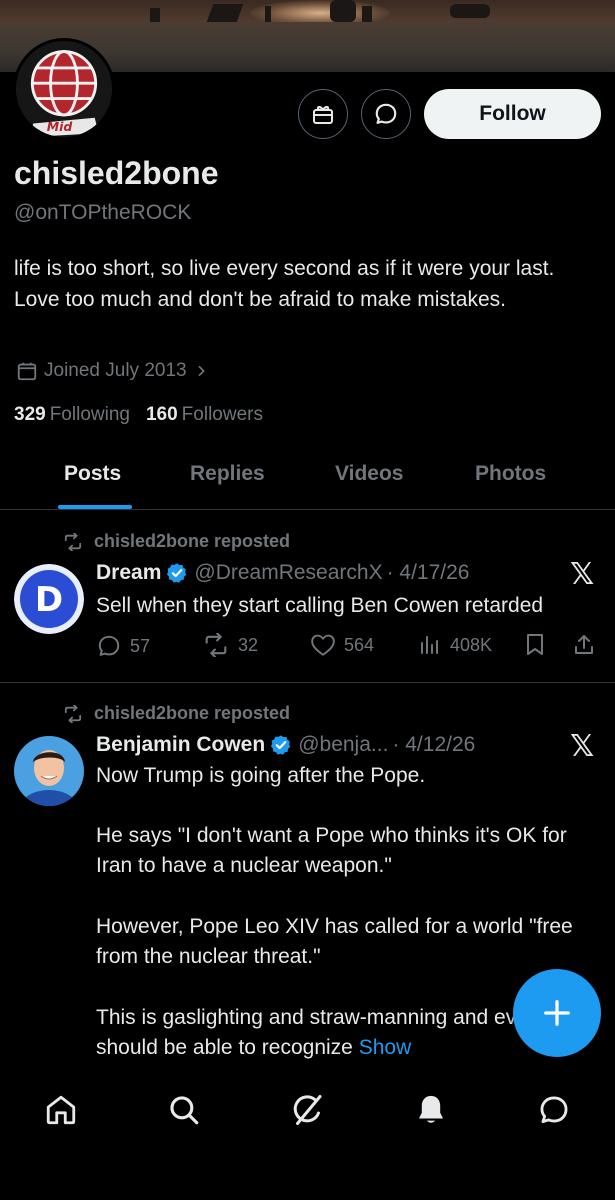 The image size is (615, 1200). Describe the element at coordinates (116, 173) in the screenshot. I see `profile-name: chisled2bone` at that location.